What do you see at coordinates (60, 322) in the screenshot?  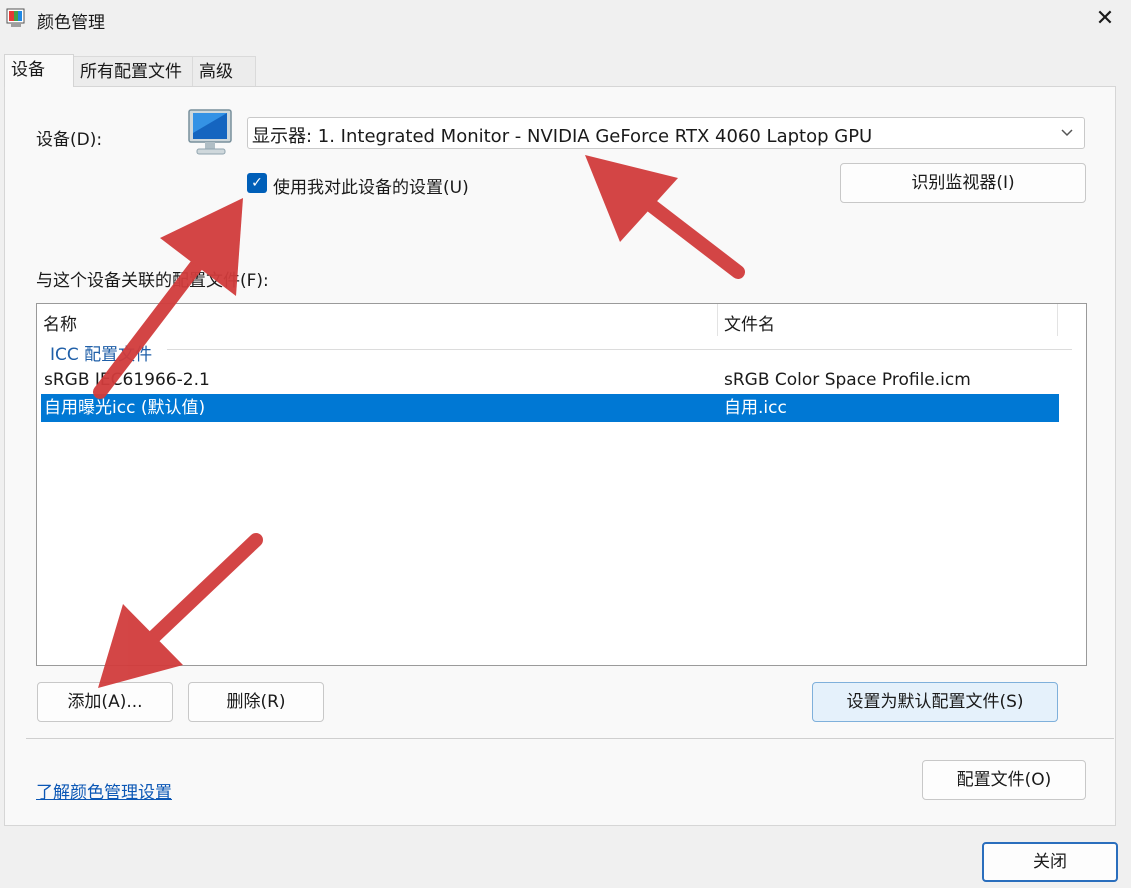 I see `column-header-name: 名称` at bounding box center [60, 322].